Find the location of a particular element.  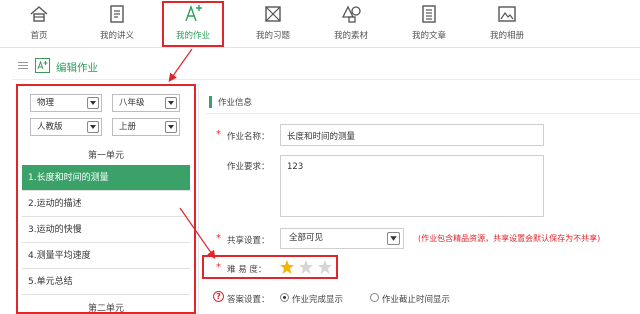

unit-title: 第一单元 is located at coordinates (106, 154).